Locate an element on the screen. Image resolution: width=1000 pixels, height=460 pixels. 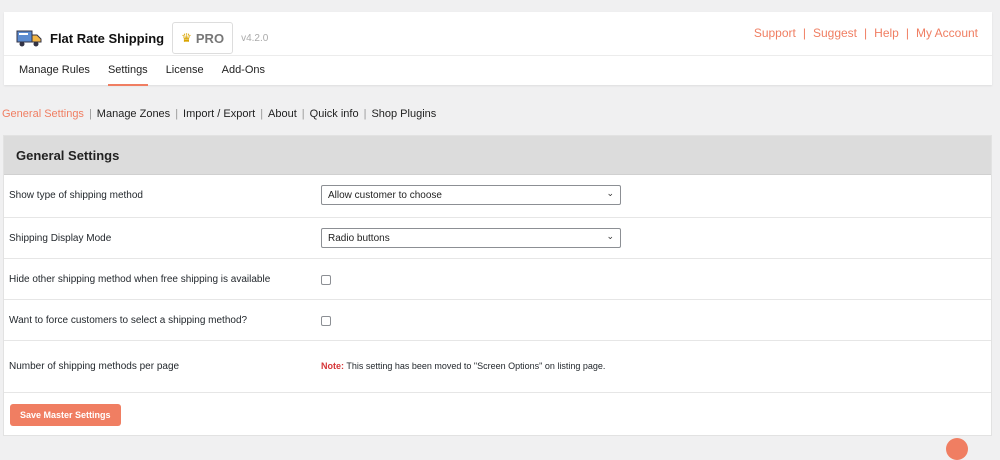
pro-label: PRO is located at coordinates (210, 38).